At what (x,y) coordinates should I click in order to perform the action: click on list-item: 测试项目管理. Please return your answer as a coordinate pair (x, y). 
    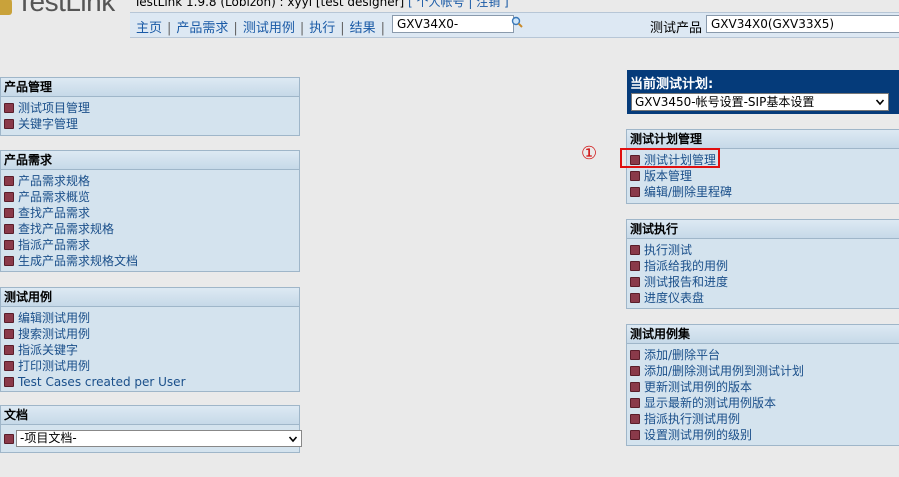
    Looking at the image, I should click on (151, 108).